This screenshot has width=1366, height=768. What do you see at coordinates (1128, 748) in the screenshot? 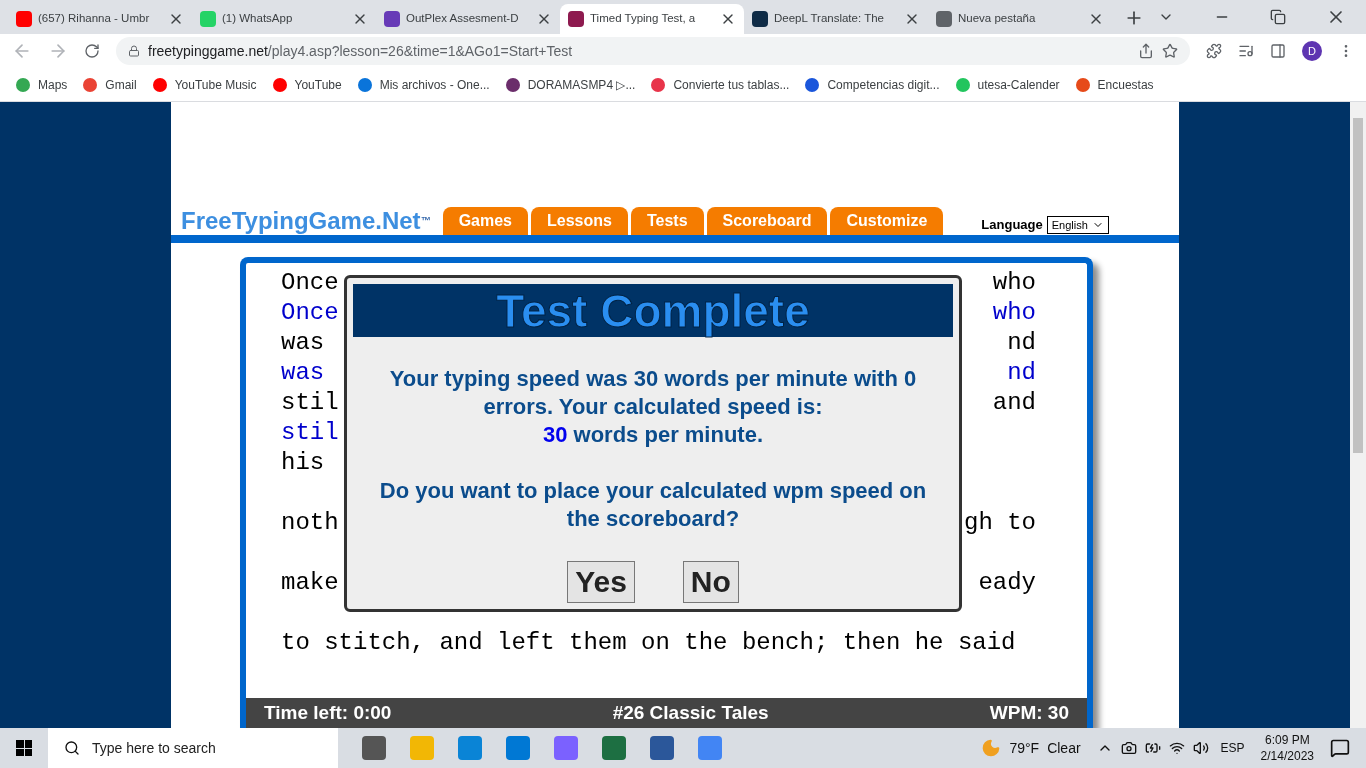
I see `camera-icon` at bounding box center [1128, 748].